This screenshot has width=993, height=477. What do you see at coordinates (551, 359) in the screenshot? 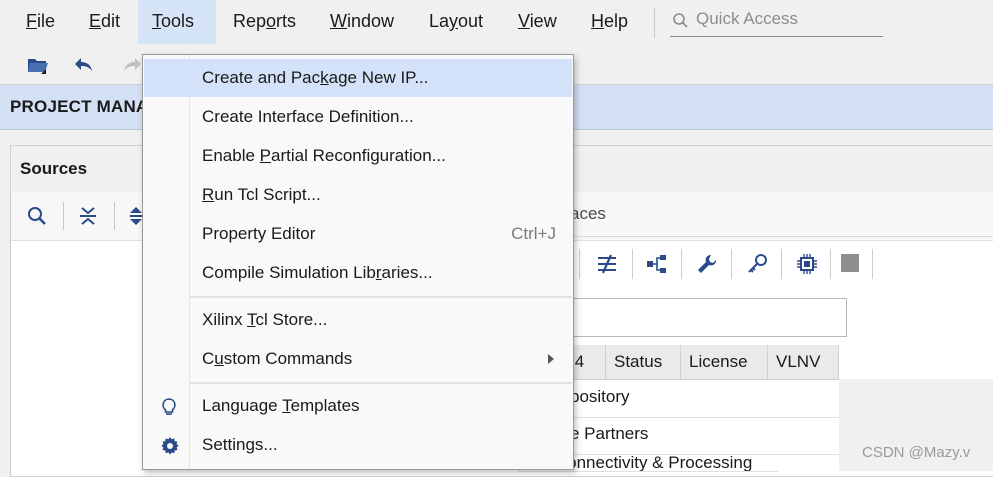
I see `submenu-arrow-icon` at bounding box center [551, 359].